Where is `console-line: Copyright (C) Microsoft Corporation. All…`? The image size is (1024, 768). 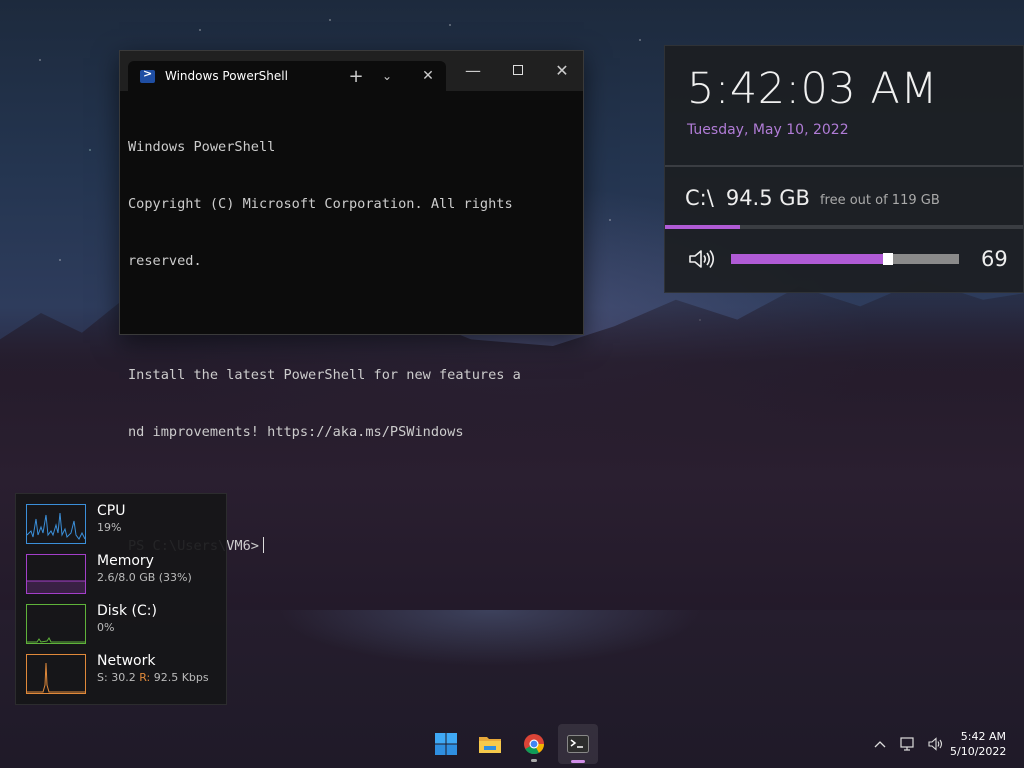
console-line: Copyright (C) Microsoft Corporation. All… is located at coordinates (320, 204).